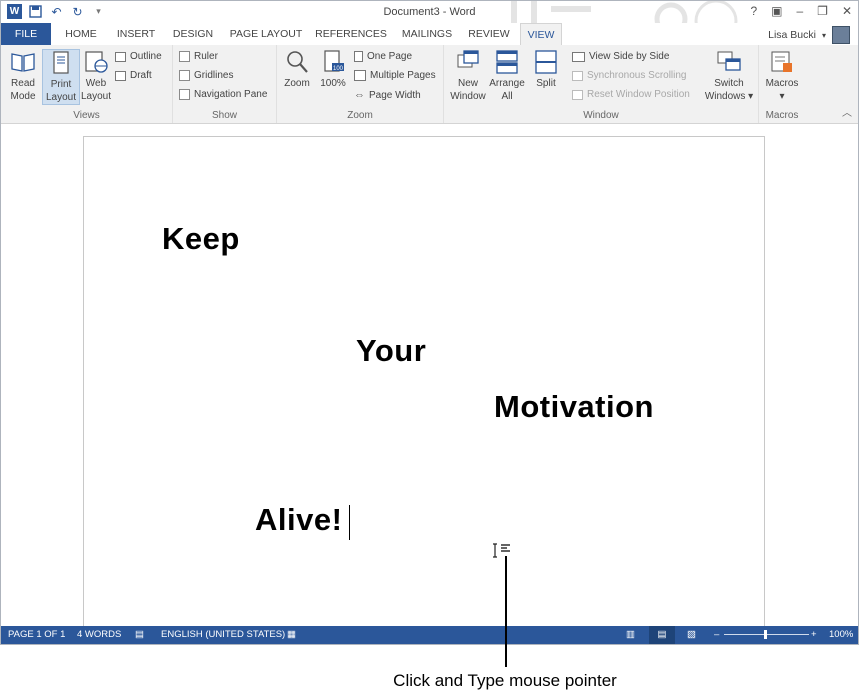 The height and width of the screenshot is (692, 861). Describe the element at coordinates (776, 11) in the screenshot. I see `ribbon-display-options-icon: ▣` at that location.